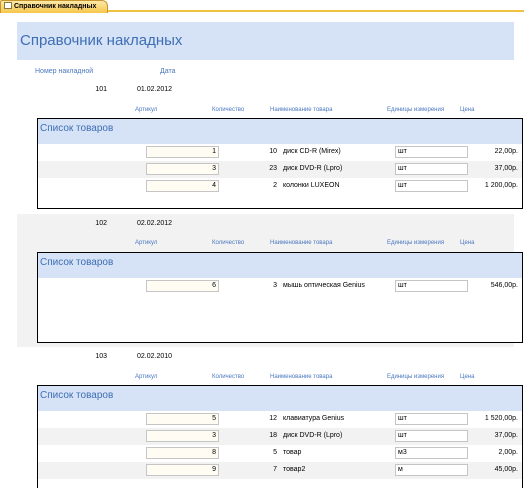 This screenshot has width=524, height=488. What do you see at coordinates (262, 6) in the screenshot?
I see `document-tab-bar: Справочник накладных` at bounding box center [262, 6].